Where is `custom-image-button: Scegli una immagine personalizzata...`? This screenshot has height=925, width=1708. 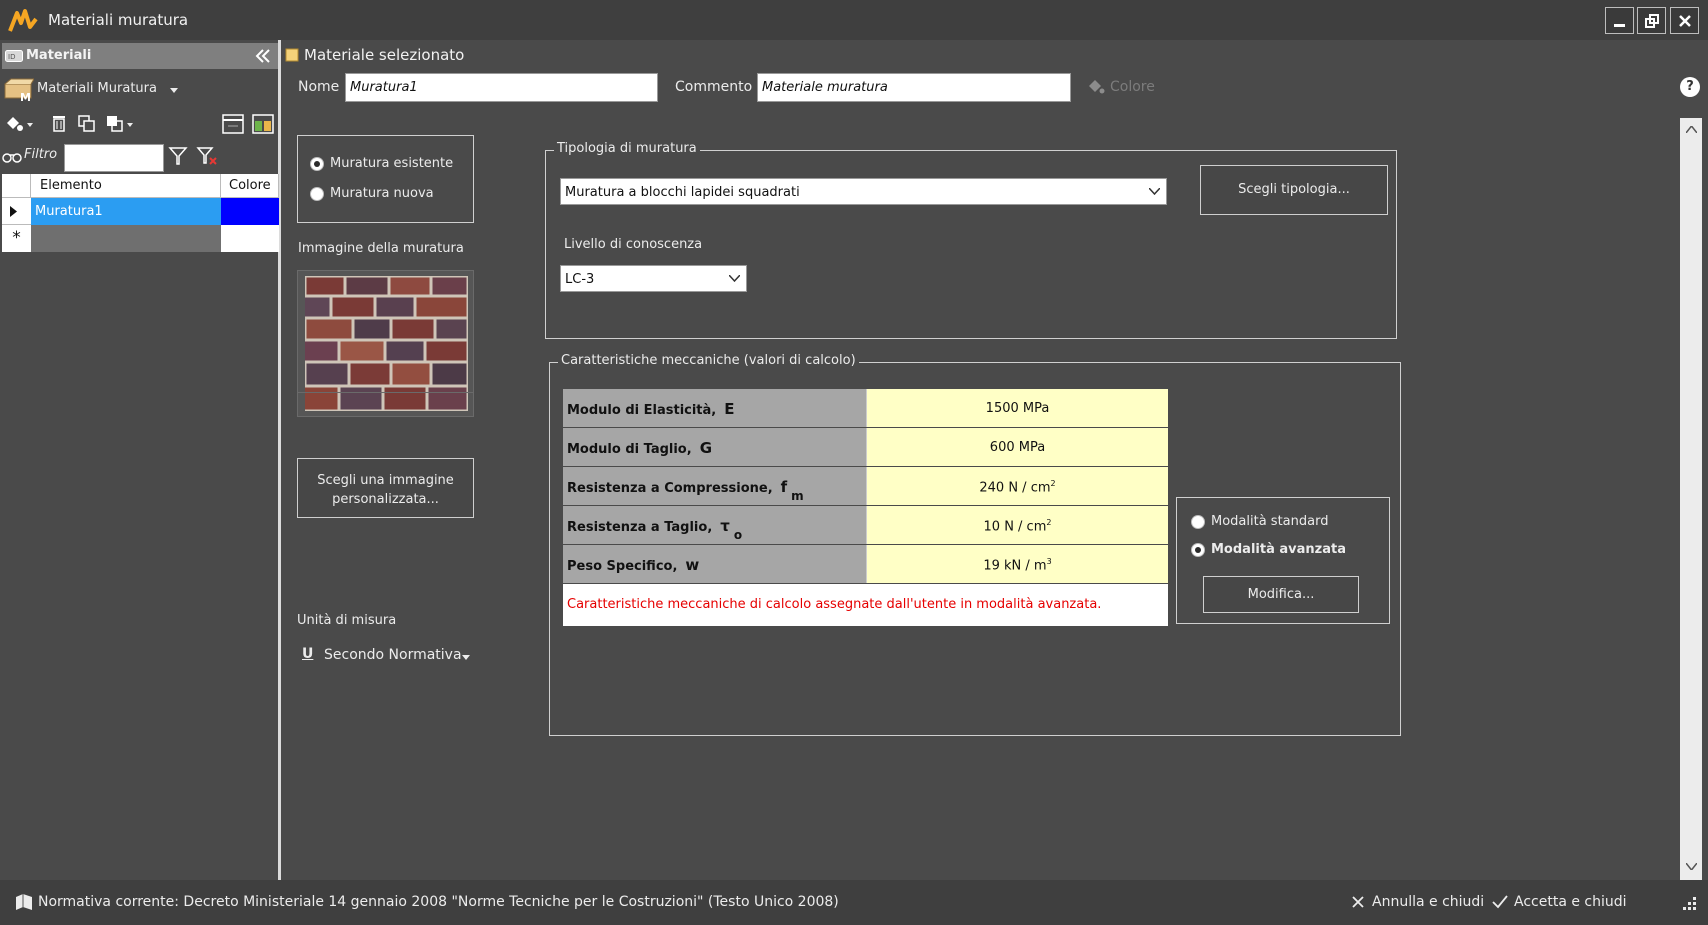 custom-image-button: Scegli una immagine personalizzata... is located at coordinates (385, 488).